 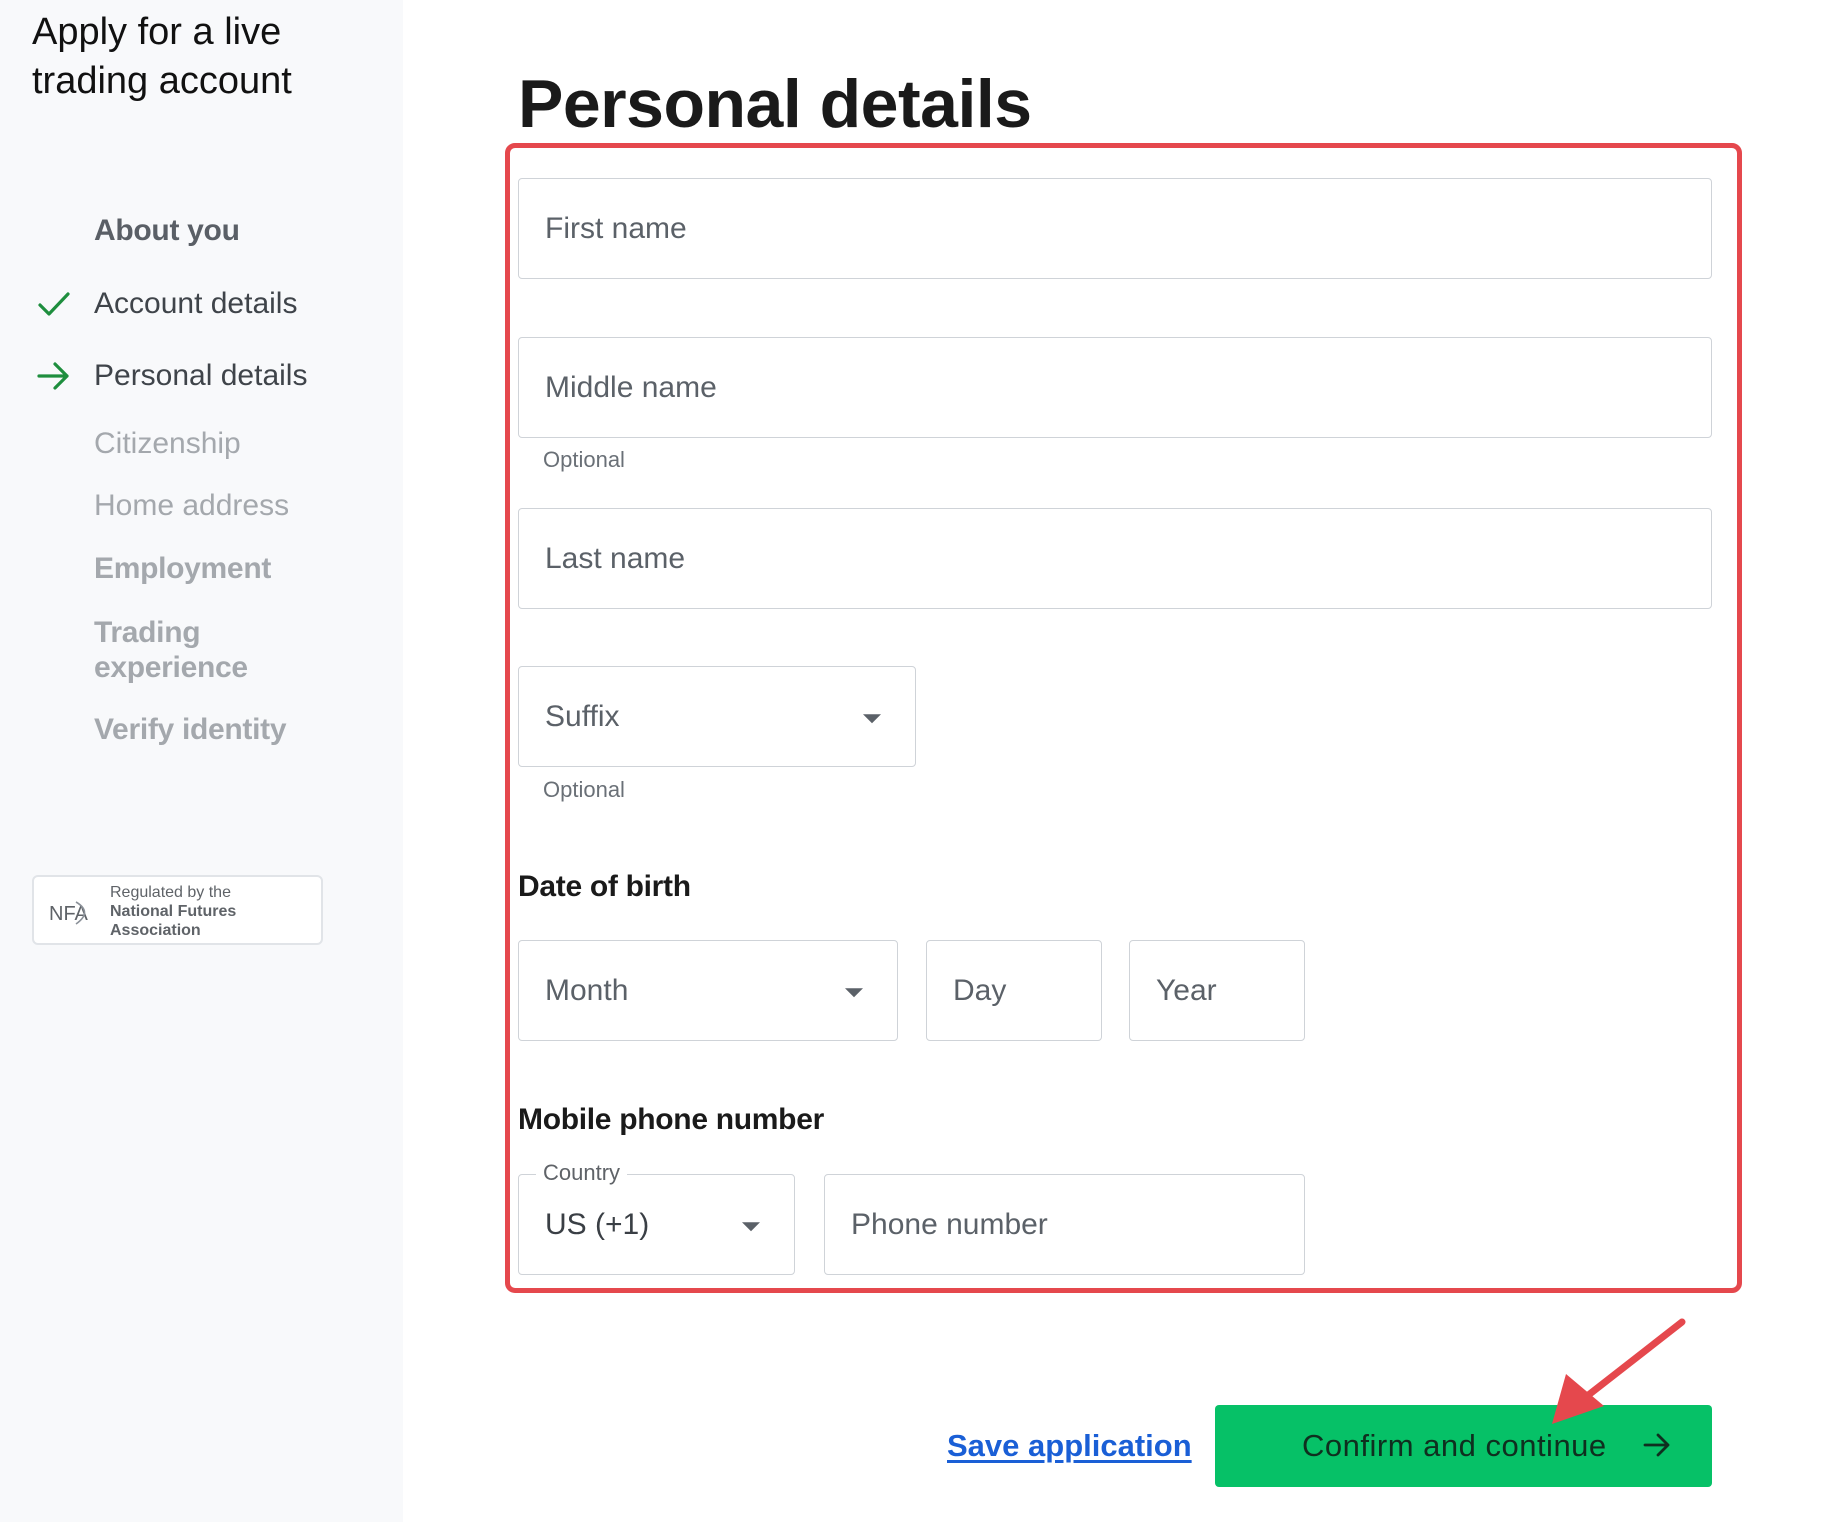 What do you see at coordinates (1014, 990) in the screenshot?
I see `dob-day-input: Day` at bounding box center [1014, 990].